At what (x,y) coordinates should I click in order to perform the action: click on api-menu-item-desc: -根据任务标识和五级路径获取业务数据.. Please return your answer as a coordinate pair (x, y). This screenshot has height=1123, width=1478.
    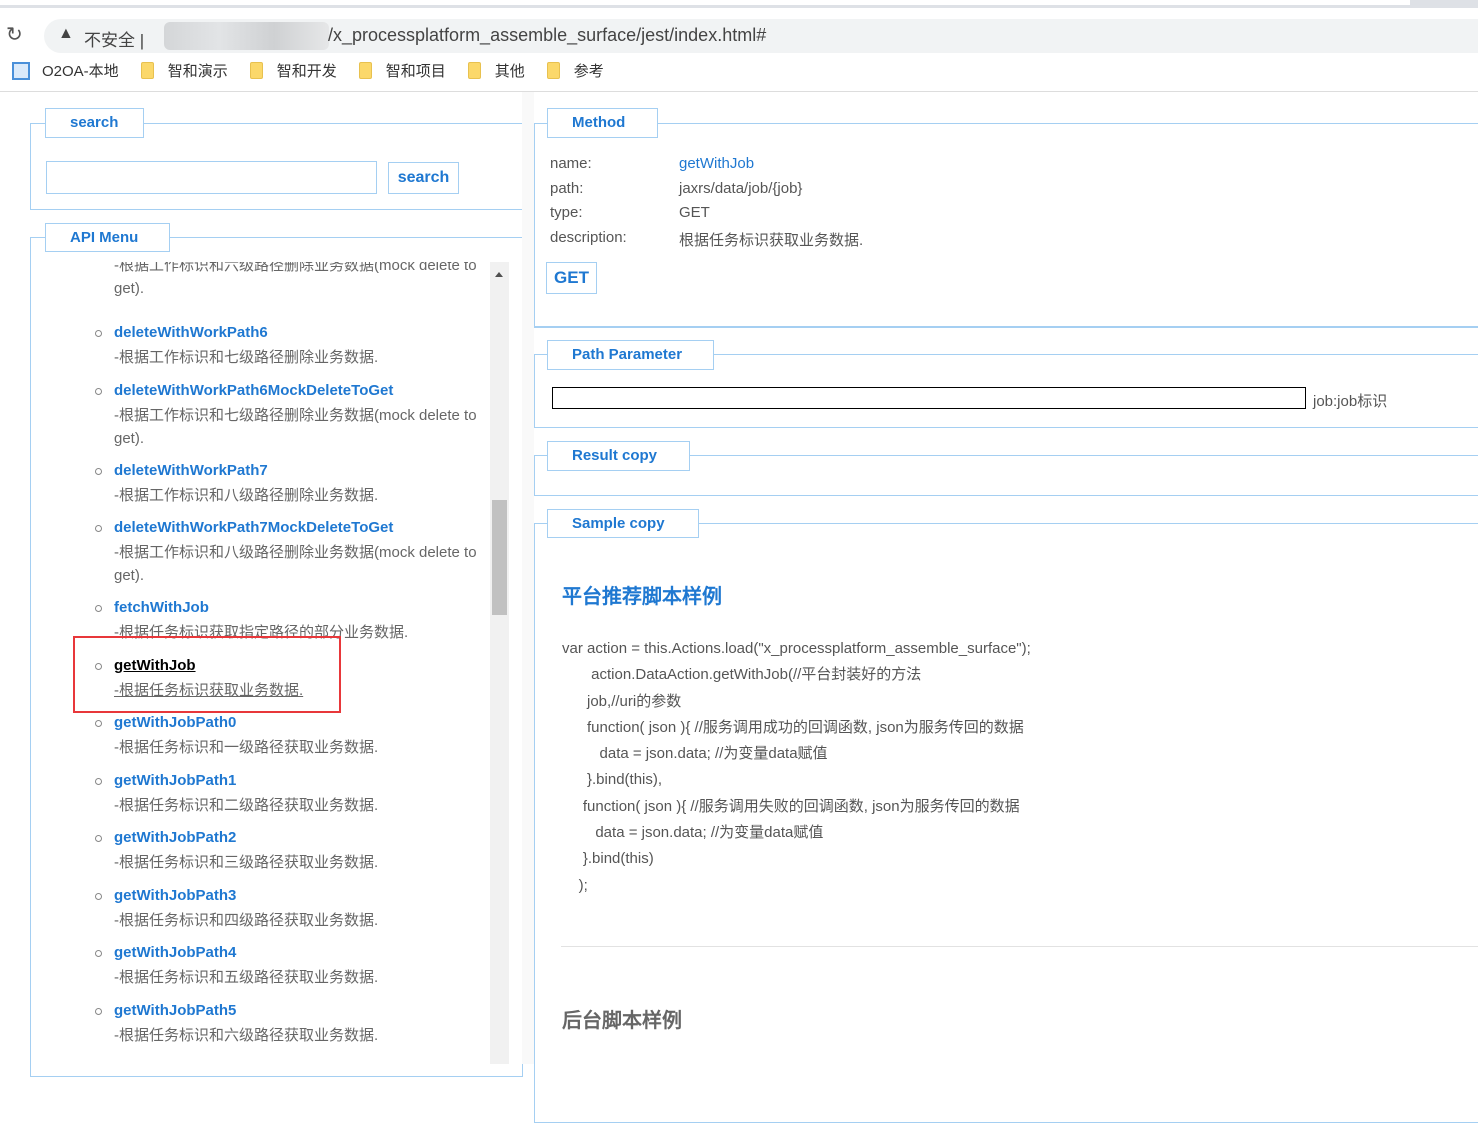
    Looking at the image, I should click on (303, 977).